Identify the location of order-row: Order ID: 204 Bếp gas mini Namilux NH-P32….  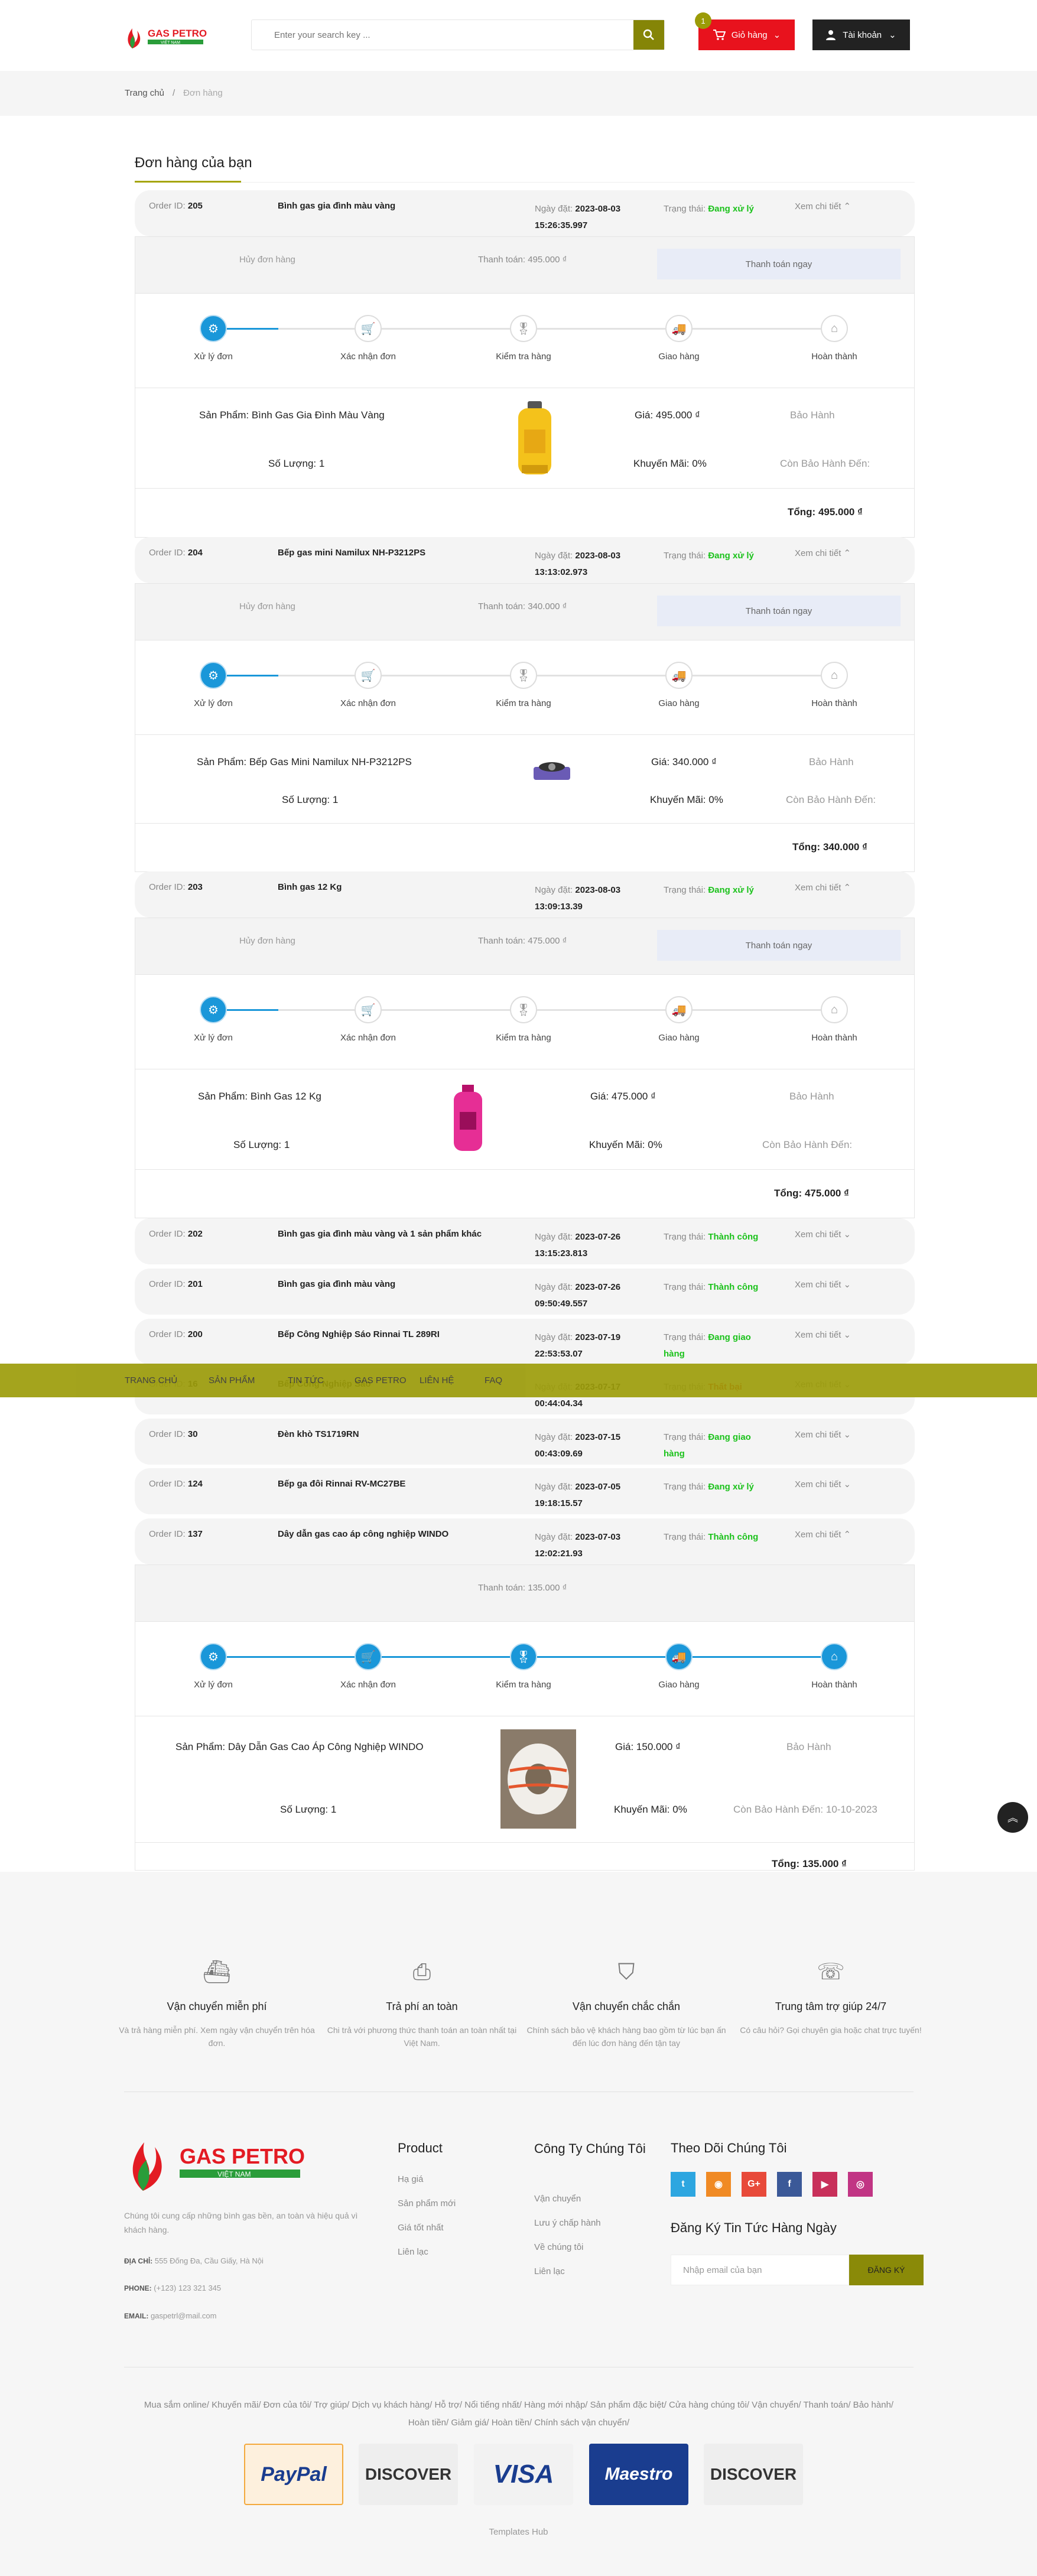
(525, 560).